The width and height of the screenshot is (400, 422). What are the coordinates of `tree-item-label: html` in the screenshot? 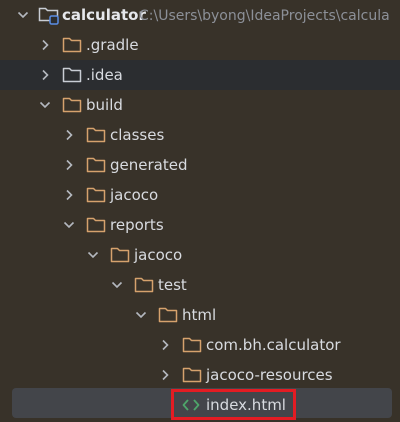 It's located at (199, 315).